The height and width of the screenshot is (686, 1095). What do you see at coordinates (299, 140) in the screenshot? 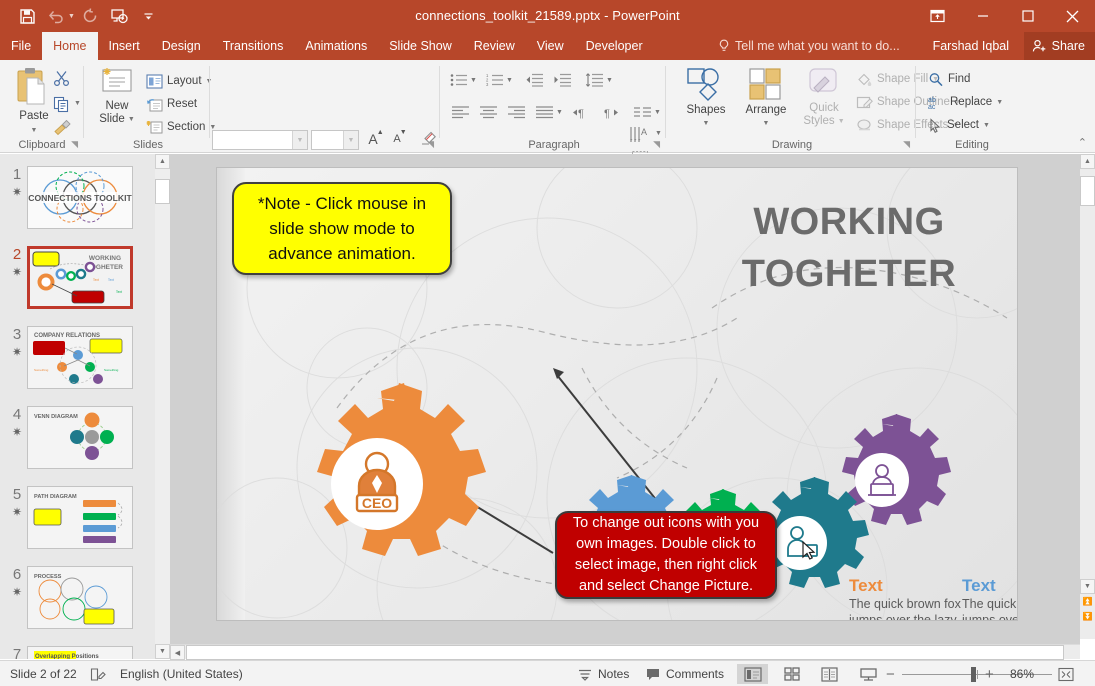
I see `font-name-dropdown-icon: ▼` at bounding box center [299, 140].